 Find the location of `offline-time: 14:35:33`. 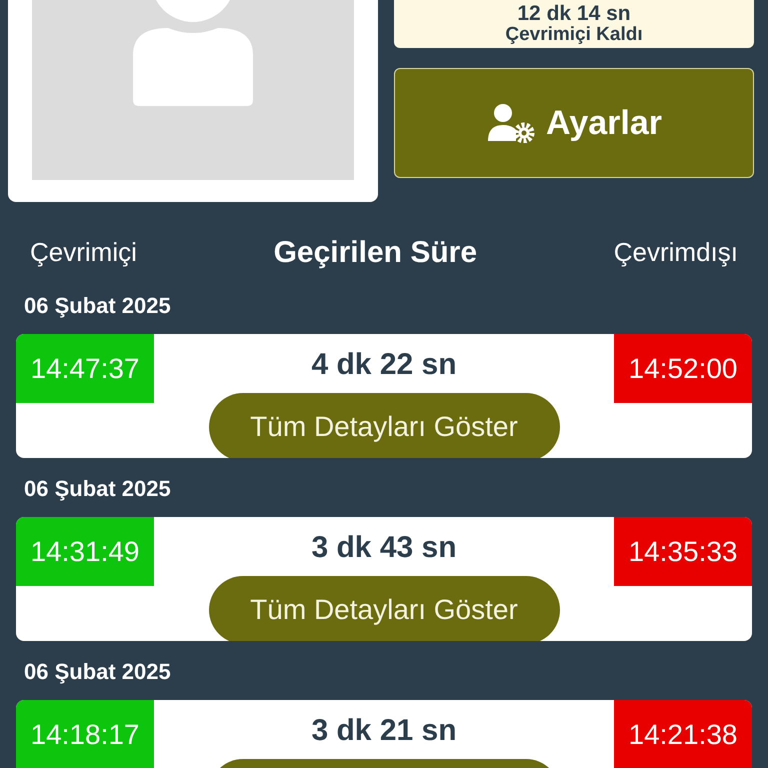

offline-time: 14:35:33 is located at coordinates (683, 551).